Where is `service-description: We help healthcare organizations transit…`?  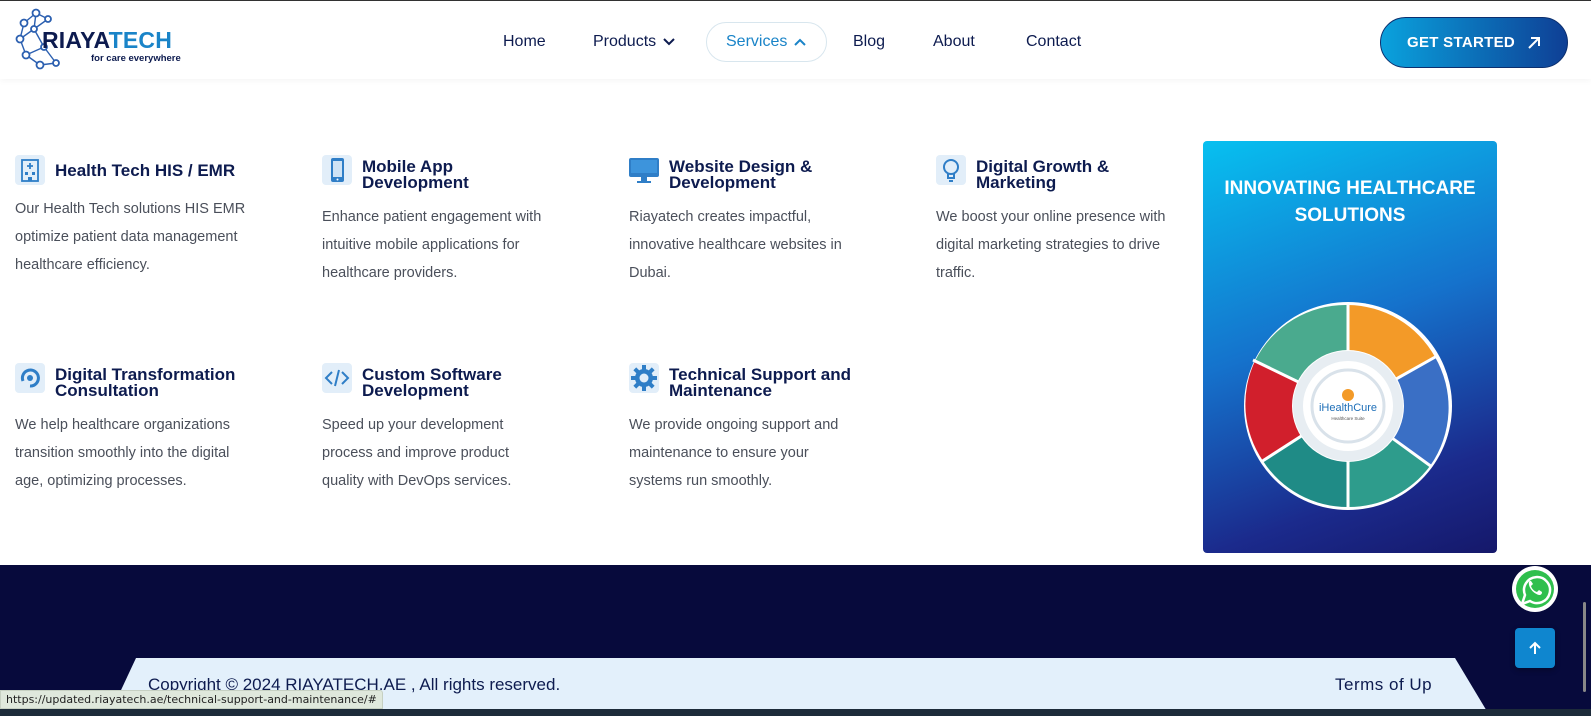 service-description: We help healthcare organizations transit… is located at coordinates (122, 453).